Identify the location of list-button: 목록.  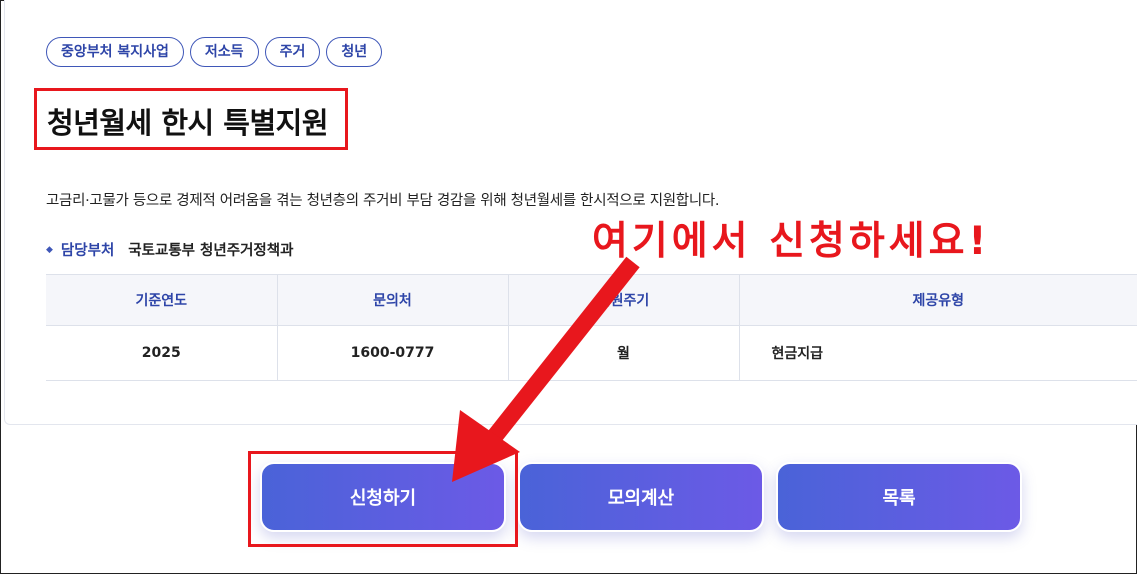
(899, 497).